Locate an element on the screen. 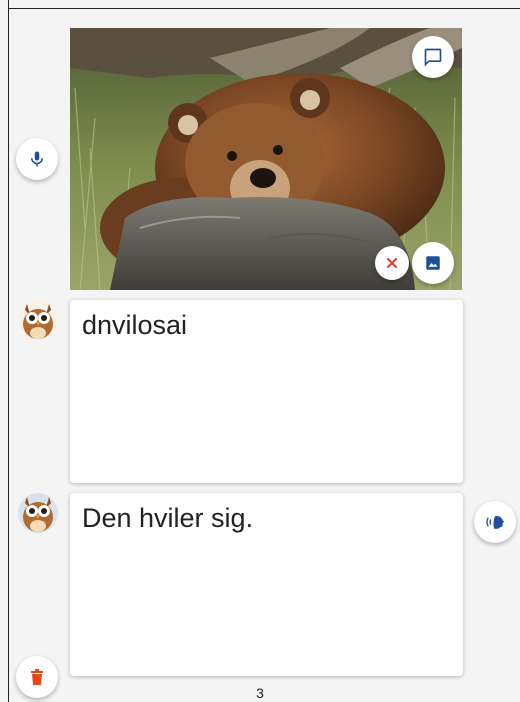 This screenshot has height=702, width=520. remove-image-button is located at coordinates (392, 263).